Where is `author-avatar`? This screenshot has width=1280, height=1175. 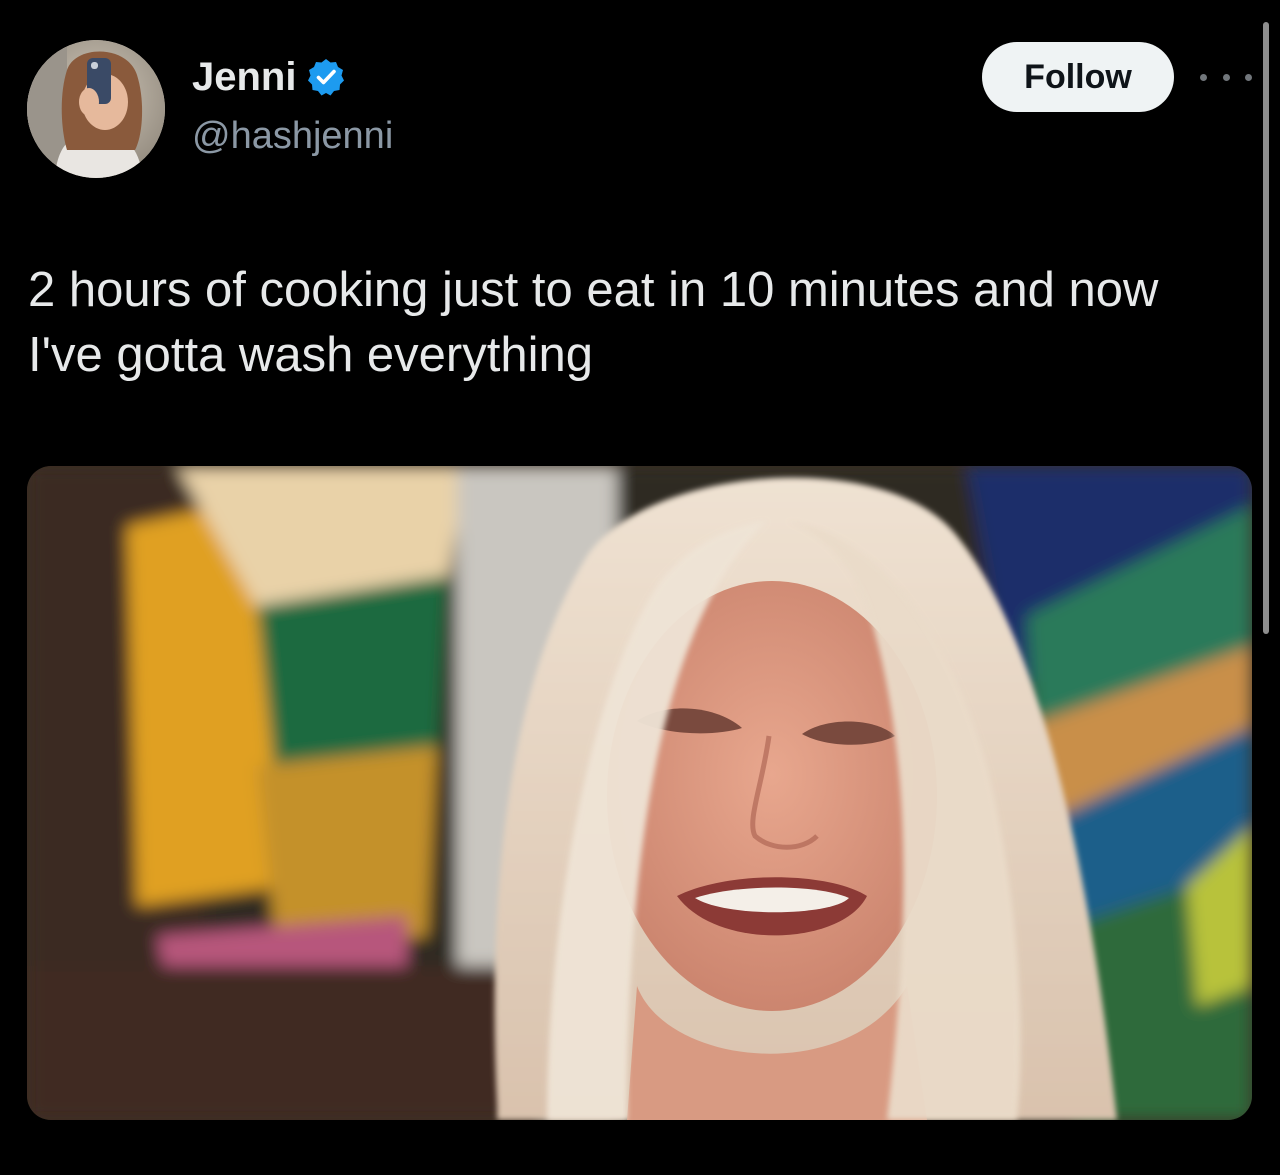 author-avatar is located at coordinates (96, 109).